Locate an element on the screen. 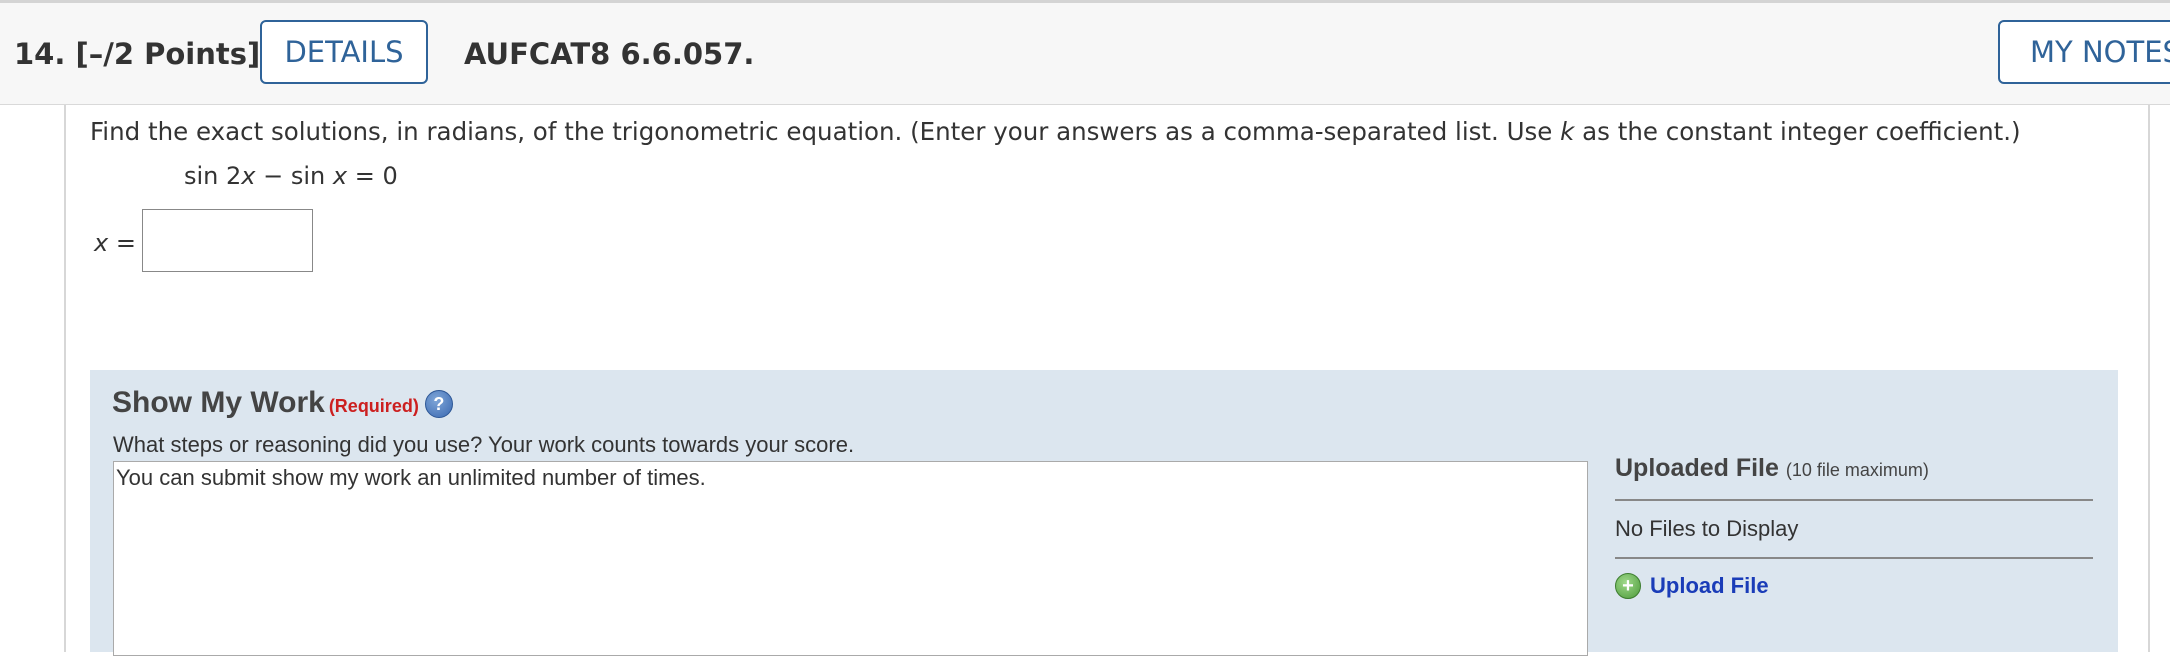  answer-input is located at coordinates (227, 240).